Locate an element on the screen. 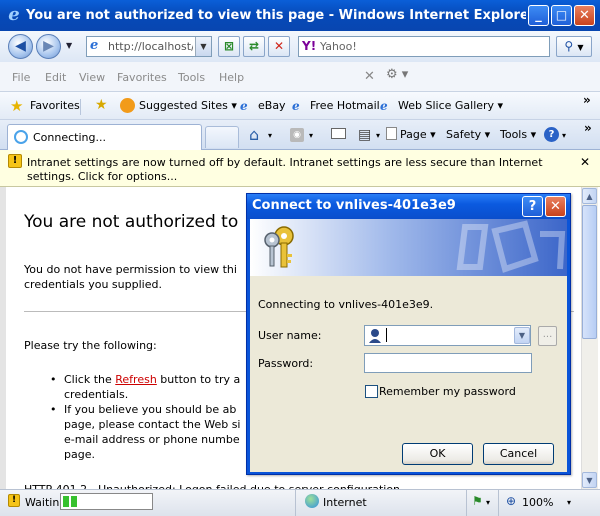 The height and width of the screenshot is (516, 600). text-cursor is located at coordinates (386, 335).